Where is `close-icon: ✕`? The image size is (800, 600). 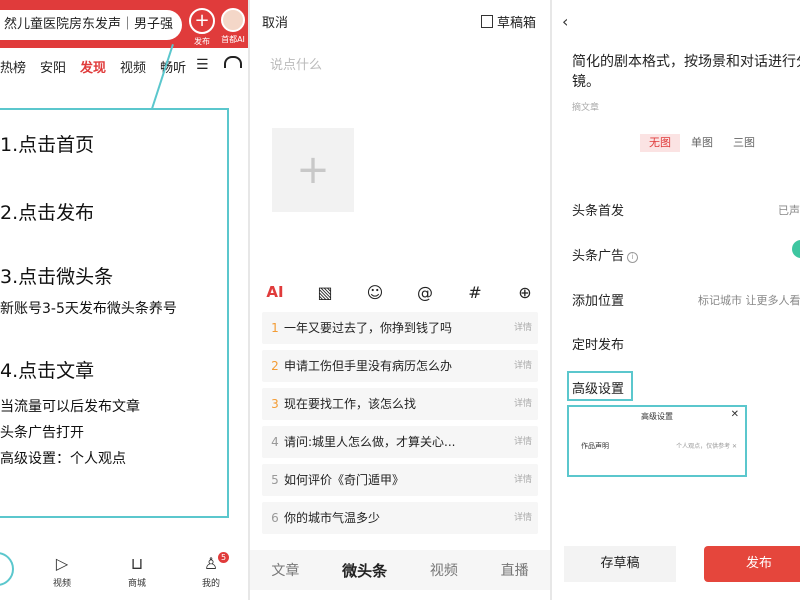 close-icon: ✕ is located at coordinates (735, 414).